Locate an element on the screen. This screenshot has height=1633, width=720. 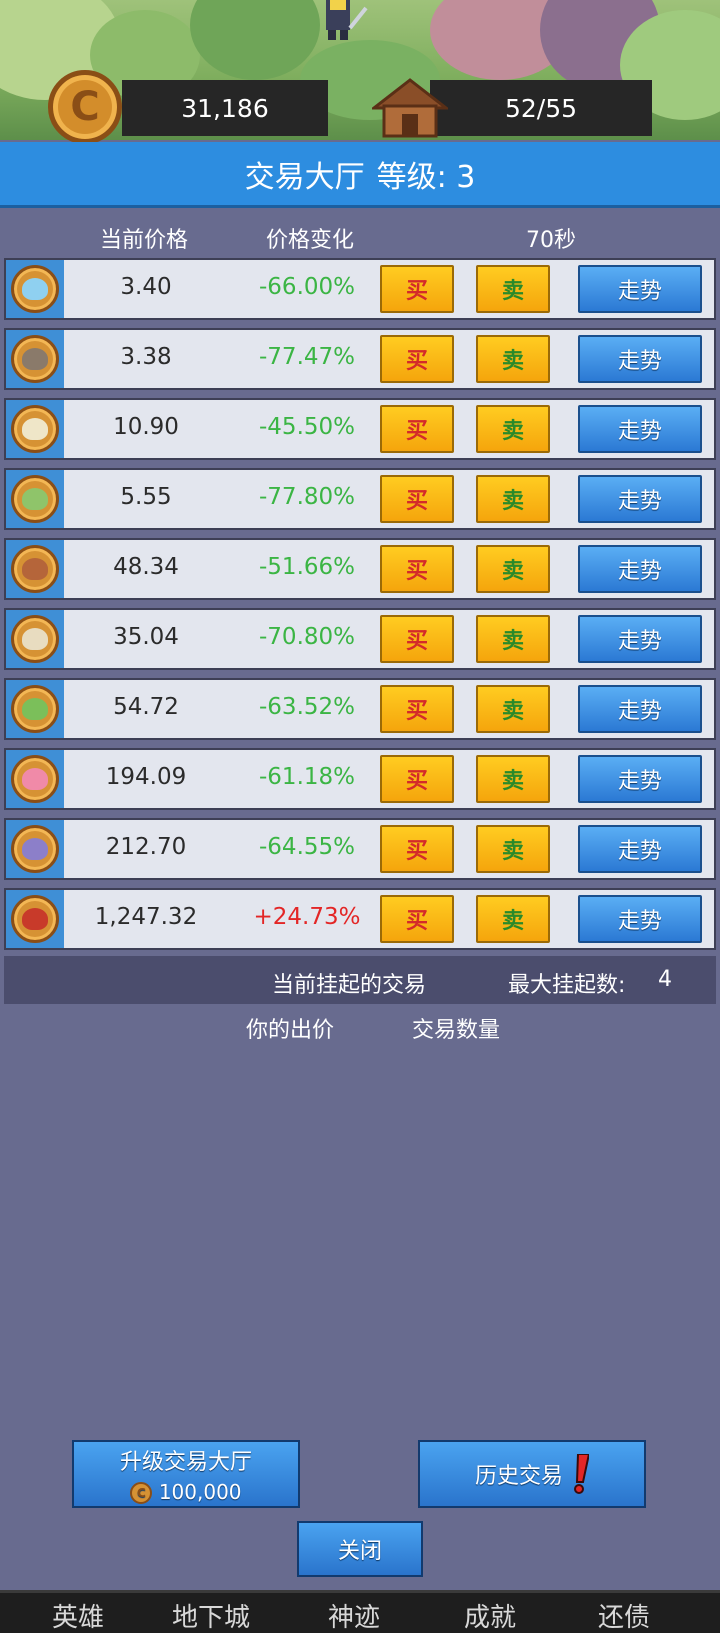
alert-icon is located at coordinates (581, 1474).